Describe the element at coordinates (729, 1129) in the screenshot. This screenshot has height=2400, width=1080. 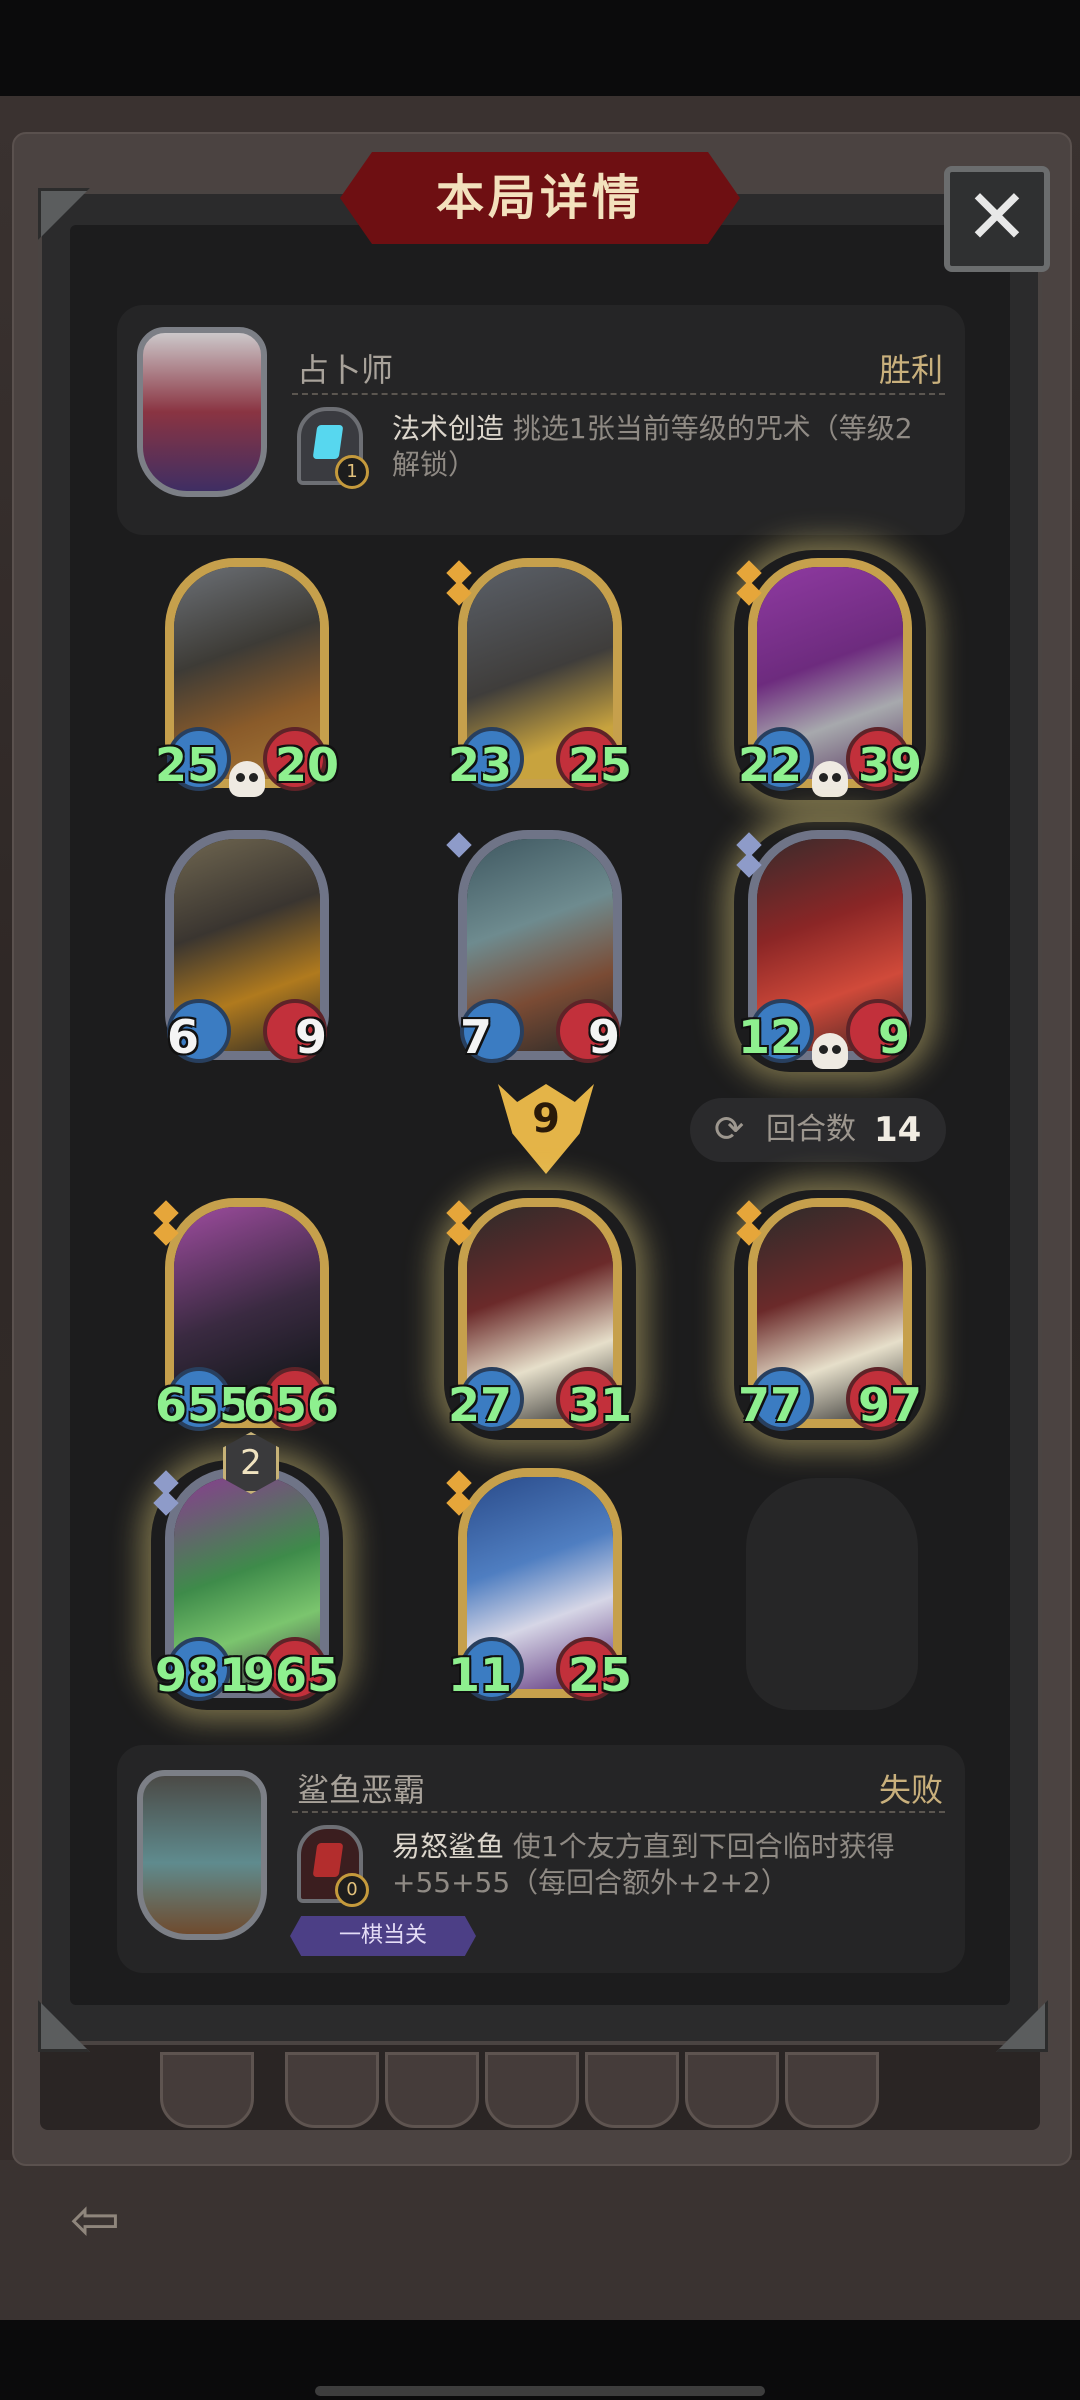
I see `refresh-icon: ⟳` at that location.